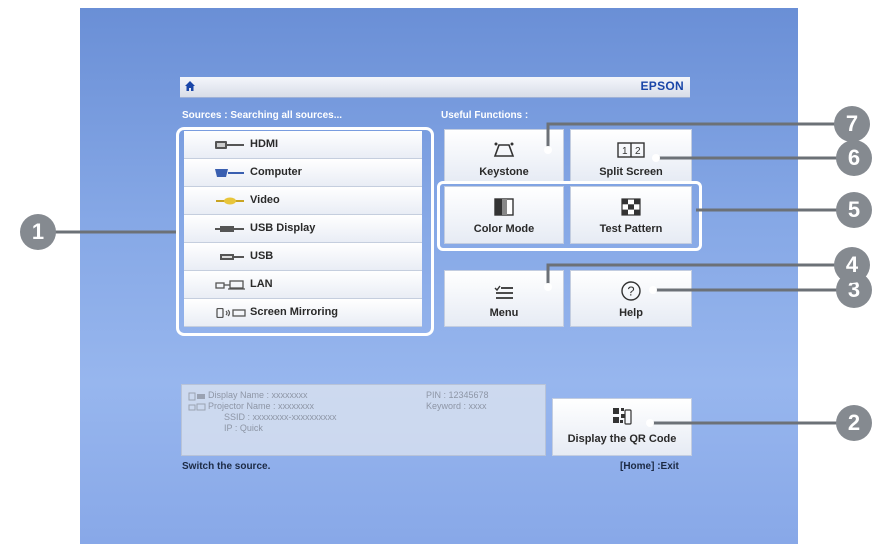 The image size is (879, 544). I want to click on brand-logo: EPSON, so click(662, 86).